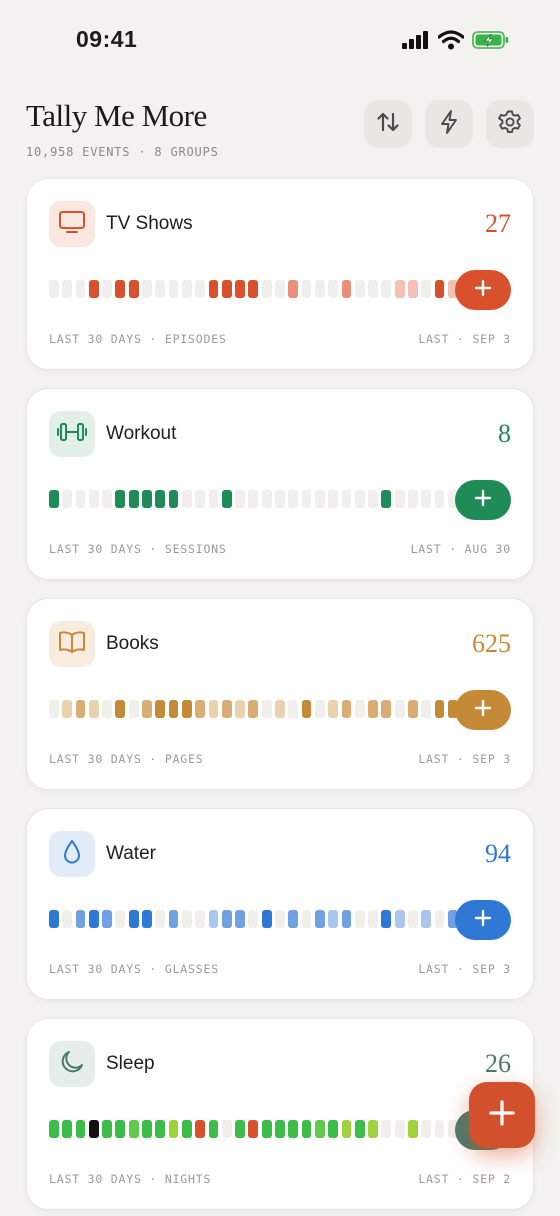 The width and height of the screenshot is (560, 1216). Describe the element at coordinates (498, 1063) in the screenshot. I see `group-count: 26` at that location.